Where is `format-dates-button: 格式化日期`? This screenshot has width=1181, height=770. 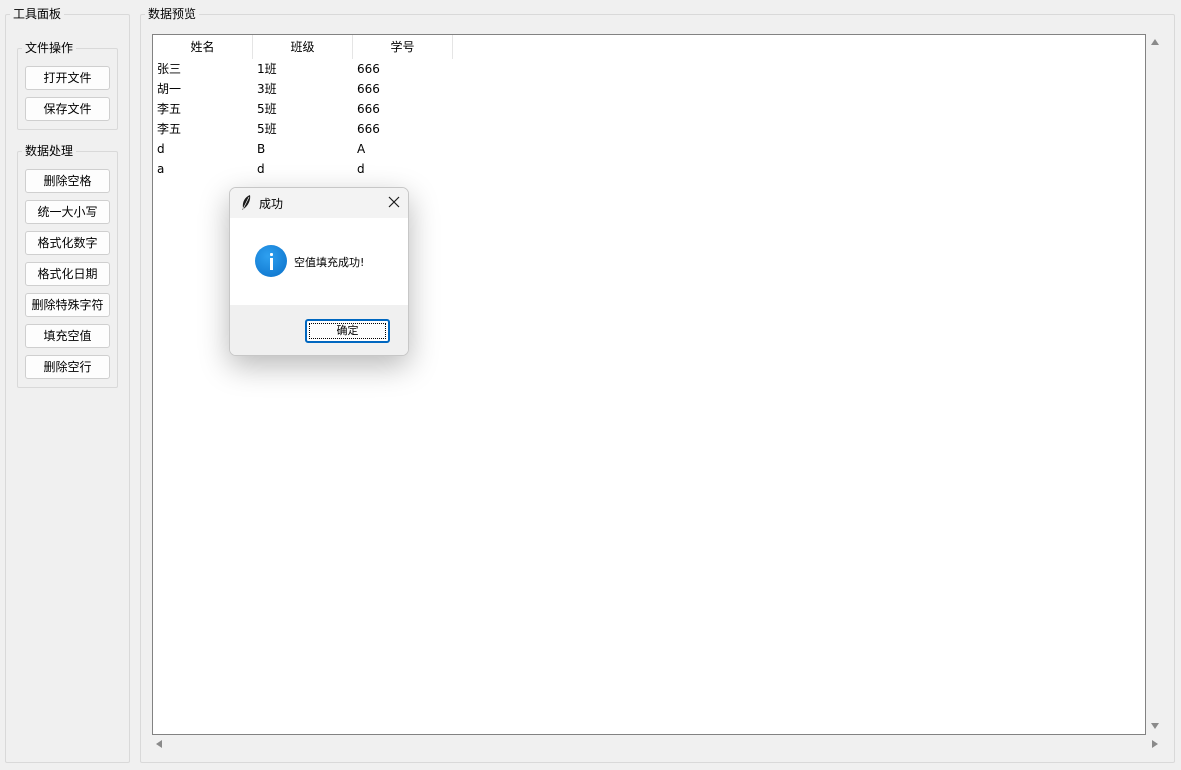 format-dates-button: 格式化日期 is located at coordinates (67, 274).